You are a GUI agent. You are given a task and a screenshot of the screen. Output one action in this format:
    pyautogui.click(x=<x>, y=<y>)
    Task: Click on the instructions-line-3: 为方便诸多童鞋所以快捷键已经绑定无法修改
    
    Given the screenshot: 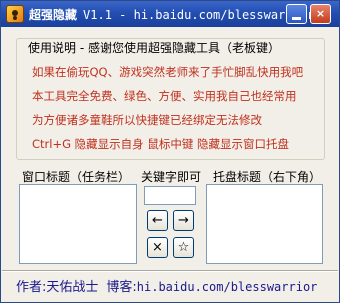 What is the action you would take?
    pyautogui.click(x=147, y=120)
    